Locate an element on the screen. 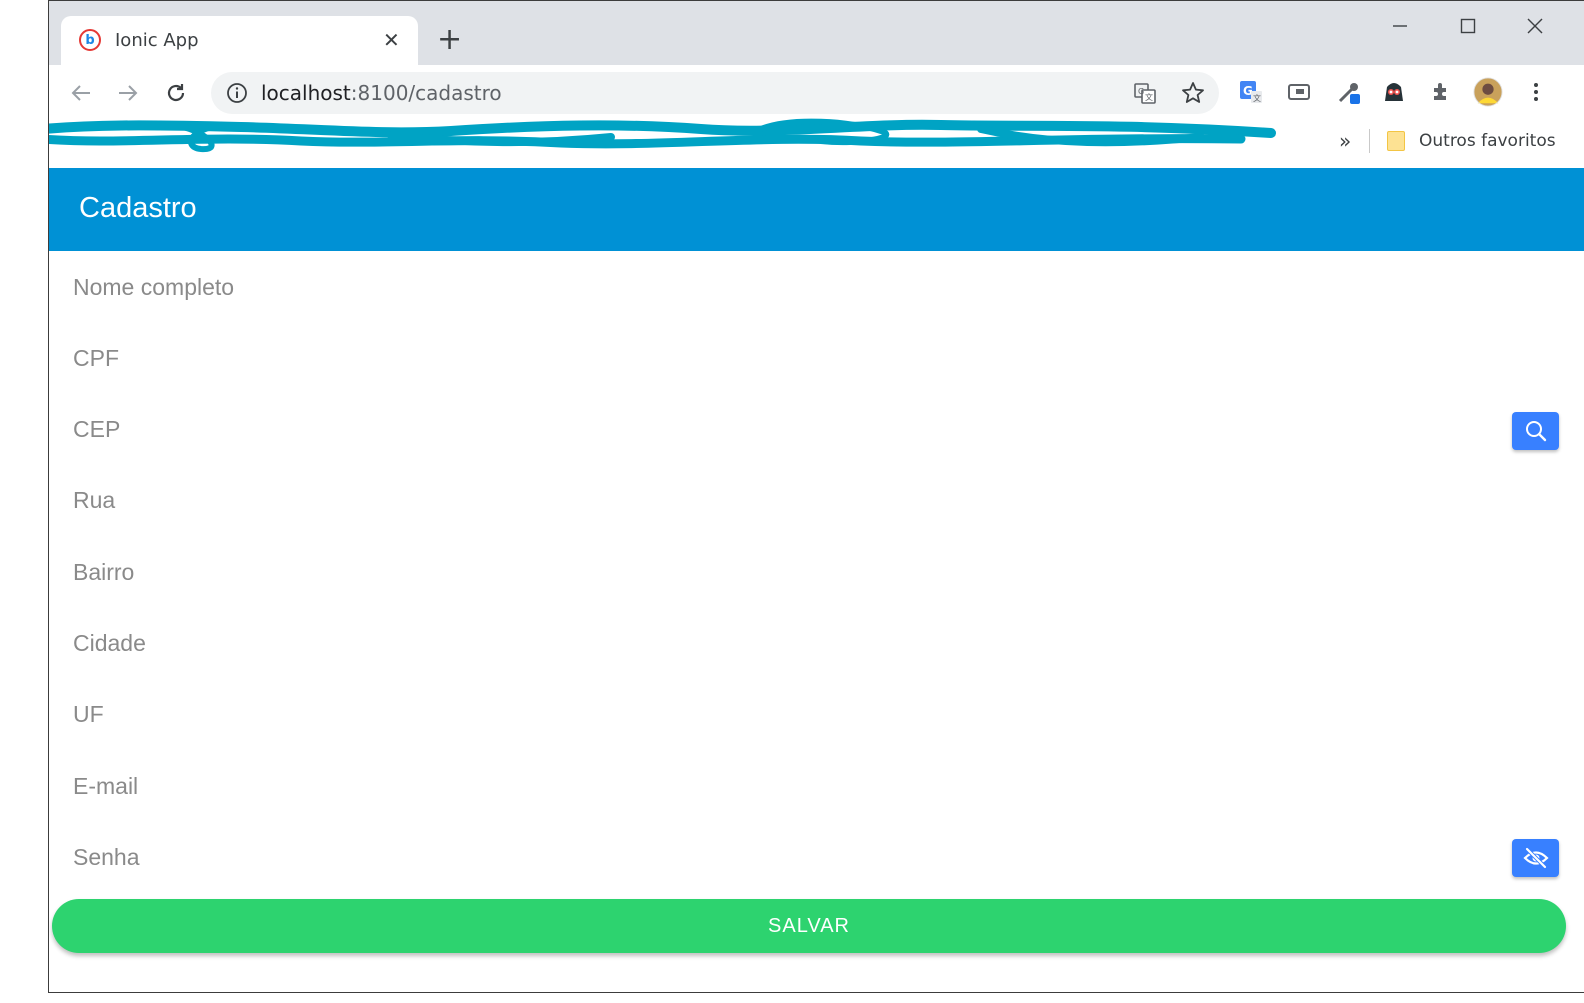 The image size is (1584, 1003). cpf-input is located at coordinates (773, 358).